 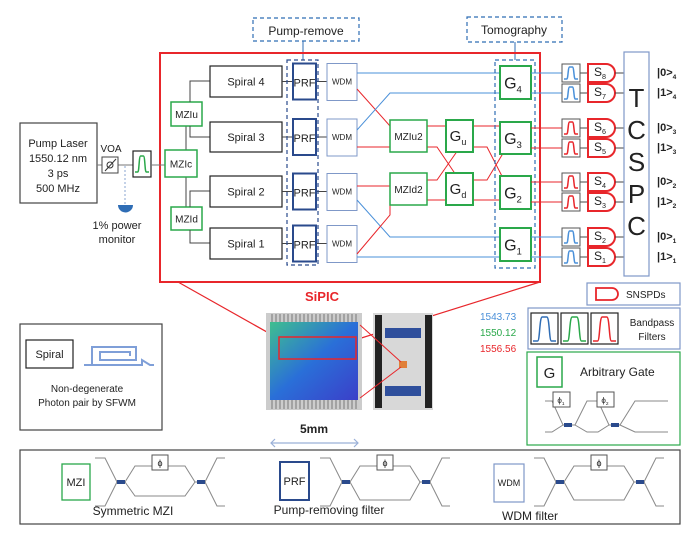 I want to click on prf-legend-label: PRF, so click(x=295, y=482).